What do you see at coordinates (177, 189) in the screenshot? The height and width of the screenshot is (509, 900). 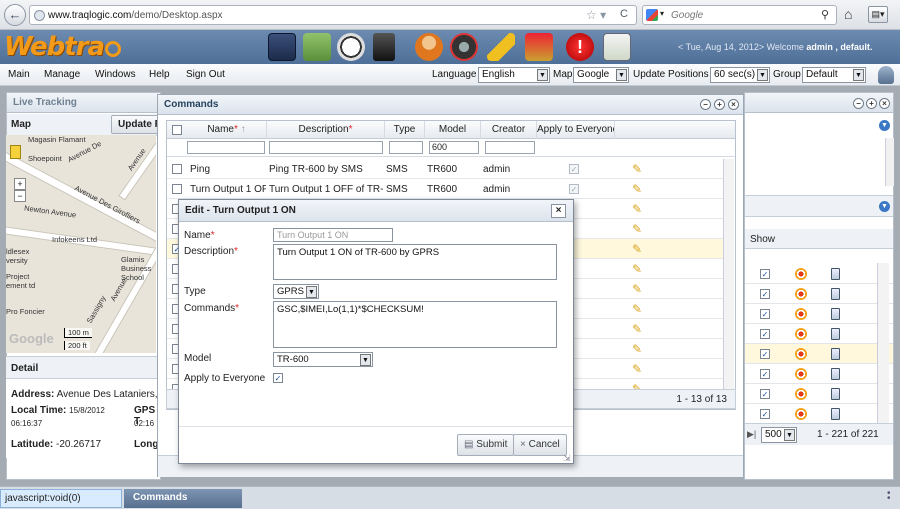 I see `row-checkbox` at bounding box center [177, 189].